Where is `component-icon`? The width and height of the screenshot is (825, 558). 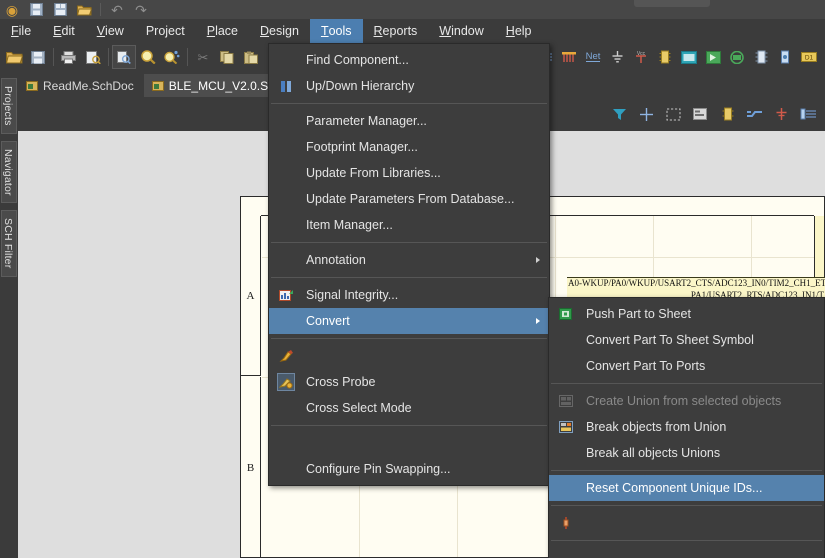
component-icon is located at coordinates (727, 114).